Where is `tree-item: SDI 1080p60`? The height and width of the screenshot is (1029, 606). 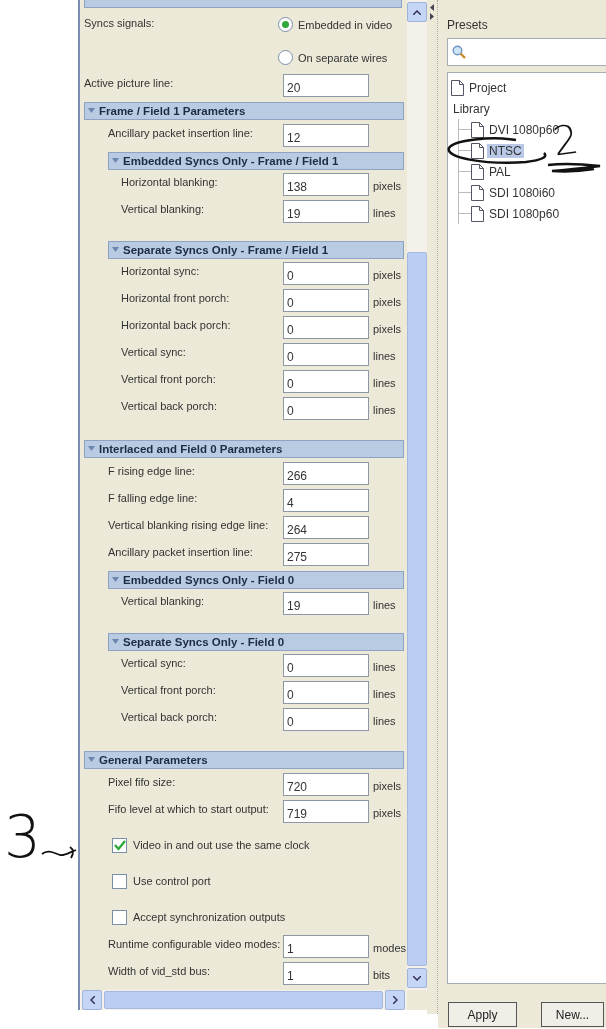 tree-item: SDI 1080p60 is located at coordinates (524, 213).